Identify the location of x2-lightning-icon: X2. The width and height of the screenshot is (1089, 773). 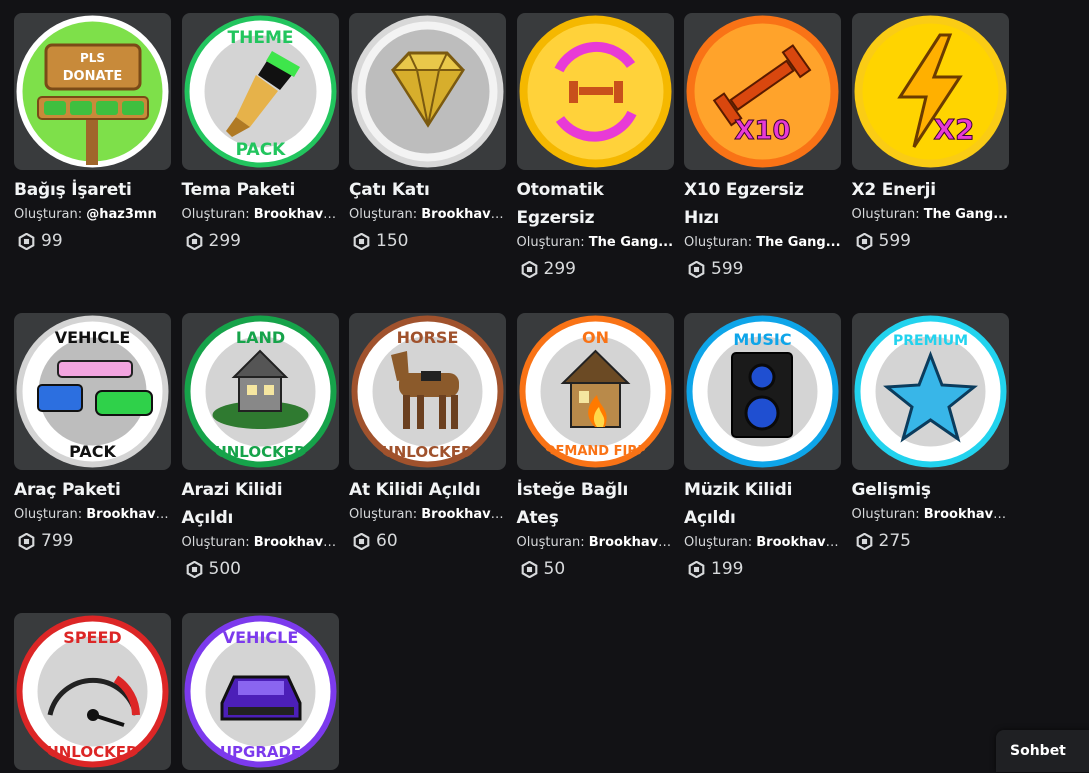
(930, 91).